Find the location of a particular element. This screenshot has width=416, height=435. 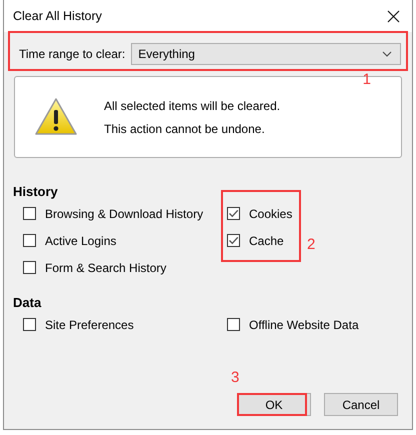

time-range-label: Time range to clear: is located at coordinates (72, 54).